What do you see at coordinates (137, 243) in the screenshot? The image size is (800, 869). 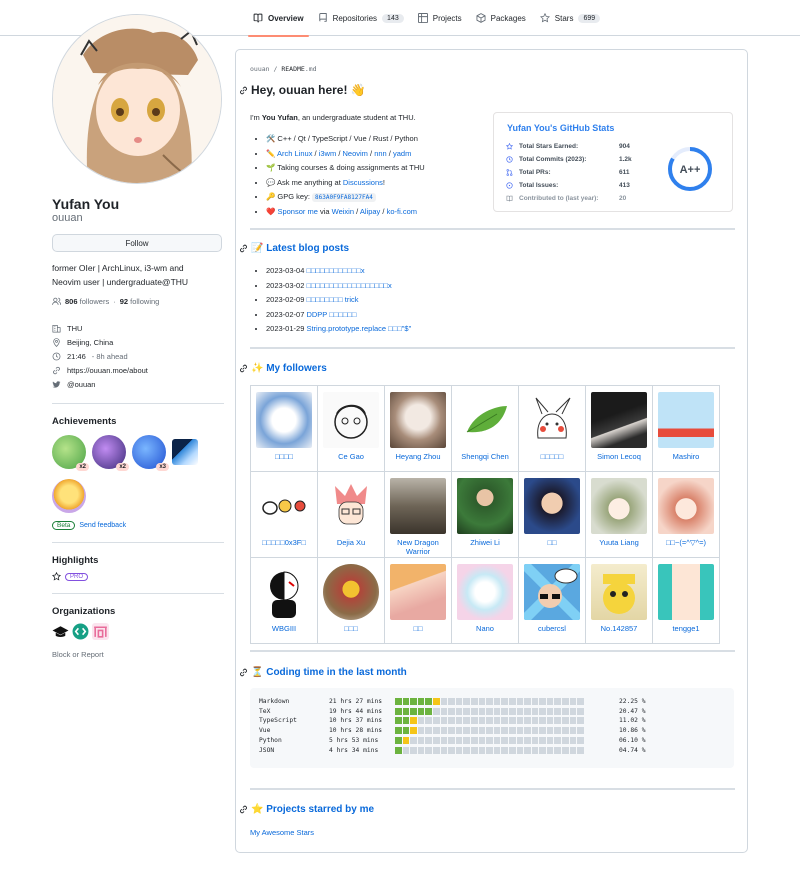 I see `follow-button: Follow` at bounding box center [137, 243].